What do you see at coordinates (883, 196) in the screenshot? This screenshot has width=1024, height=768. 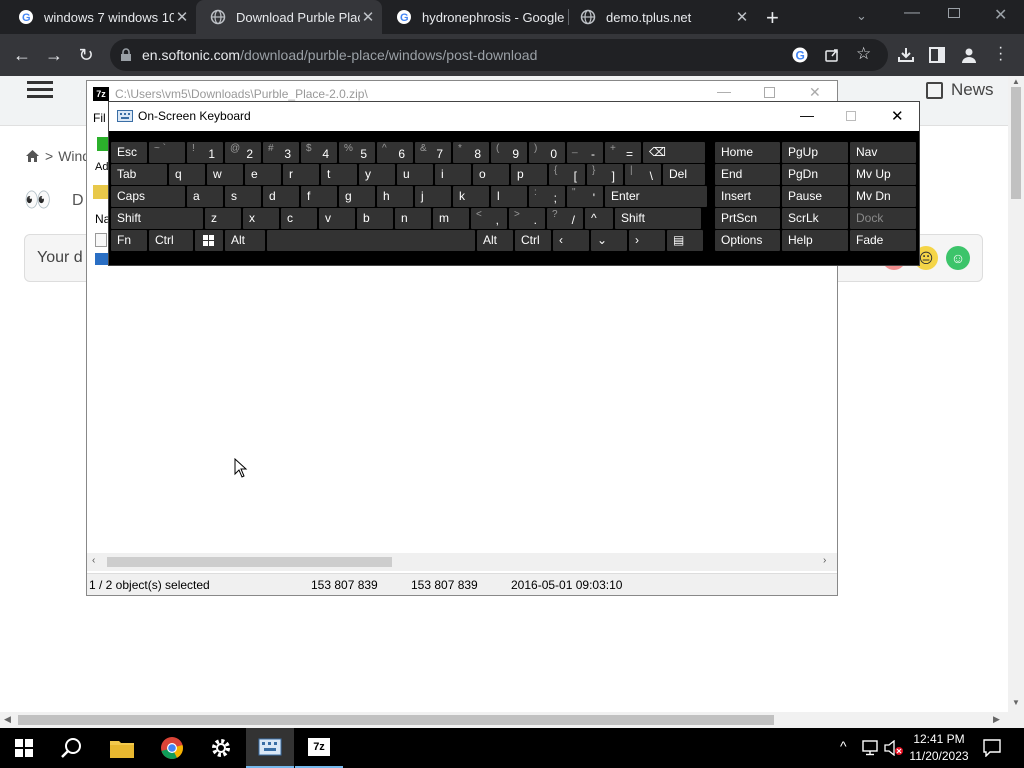 I see `key-mv-dn: Mv Dn` at bounding box center [883, 196].